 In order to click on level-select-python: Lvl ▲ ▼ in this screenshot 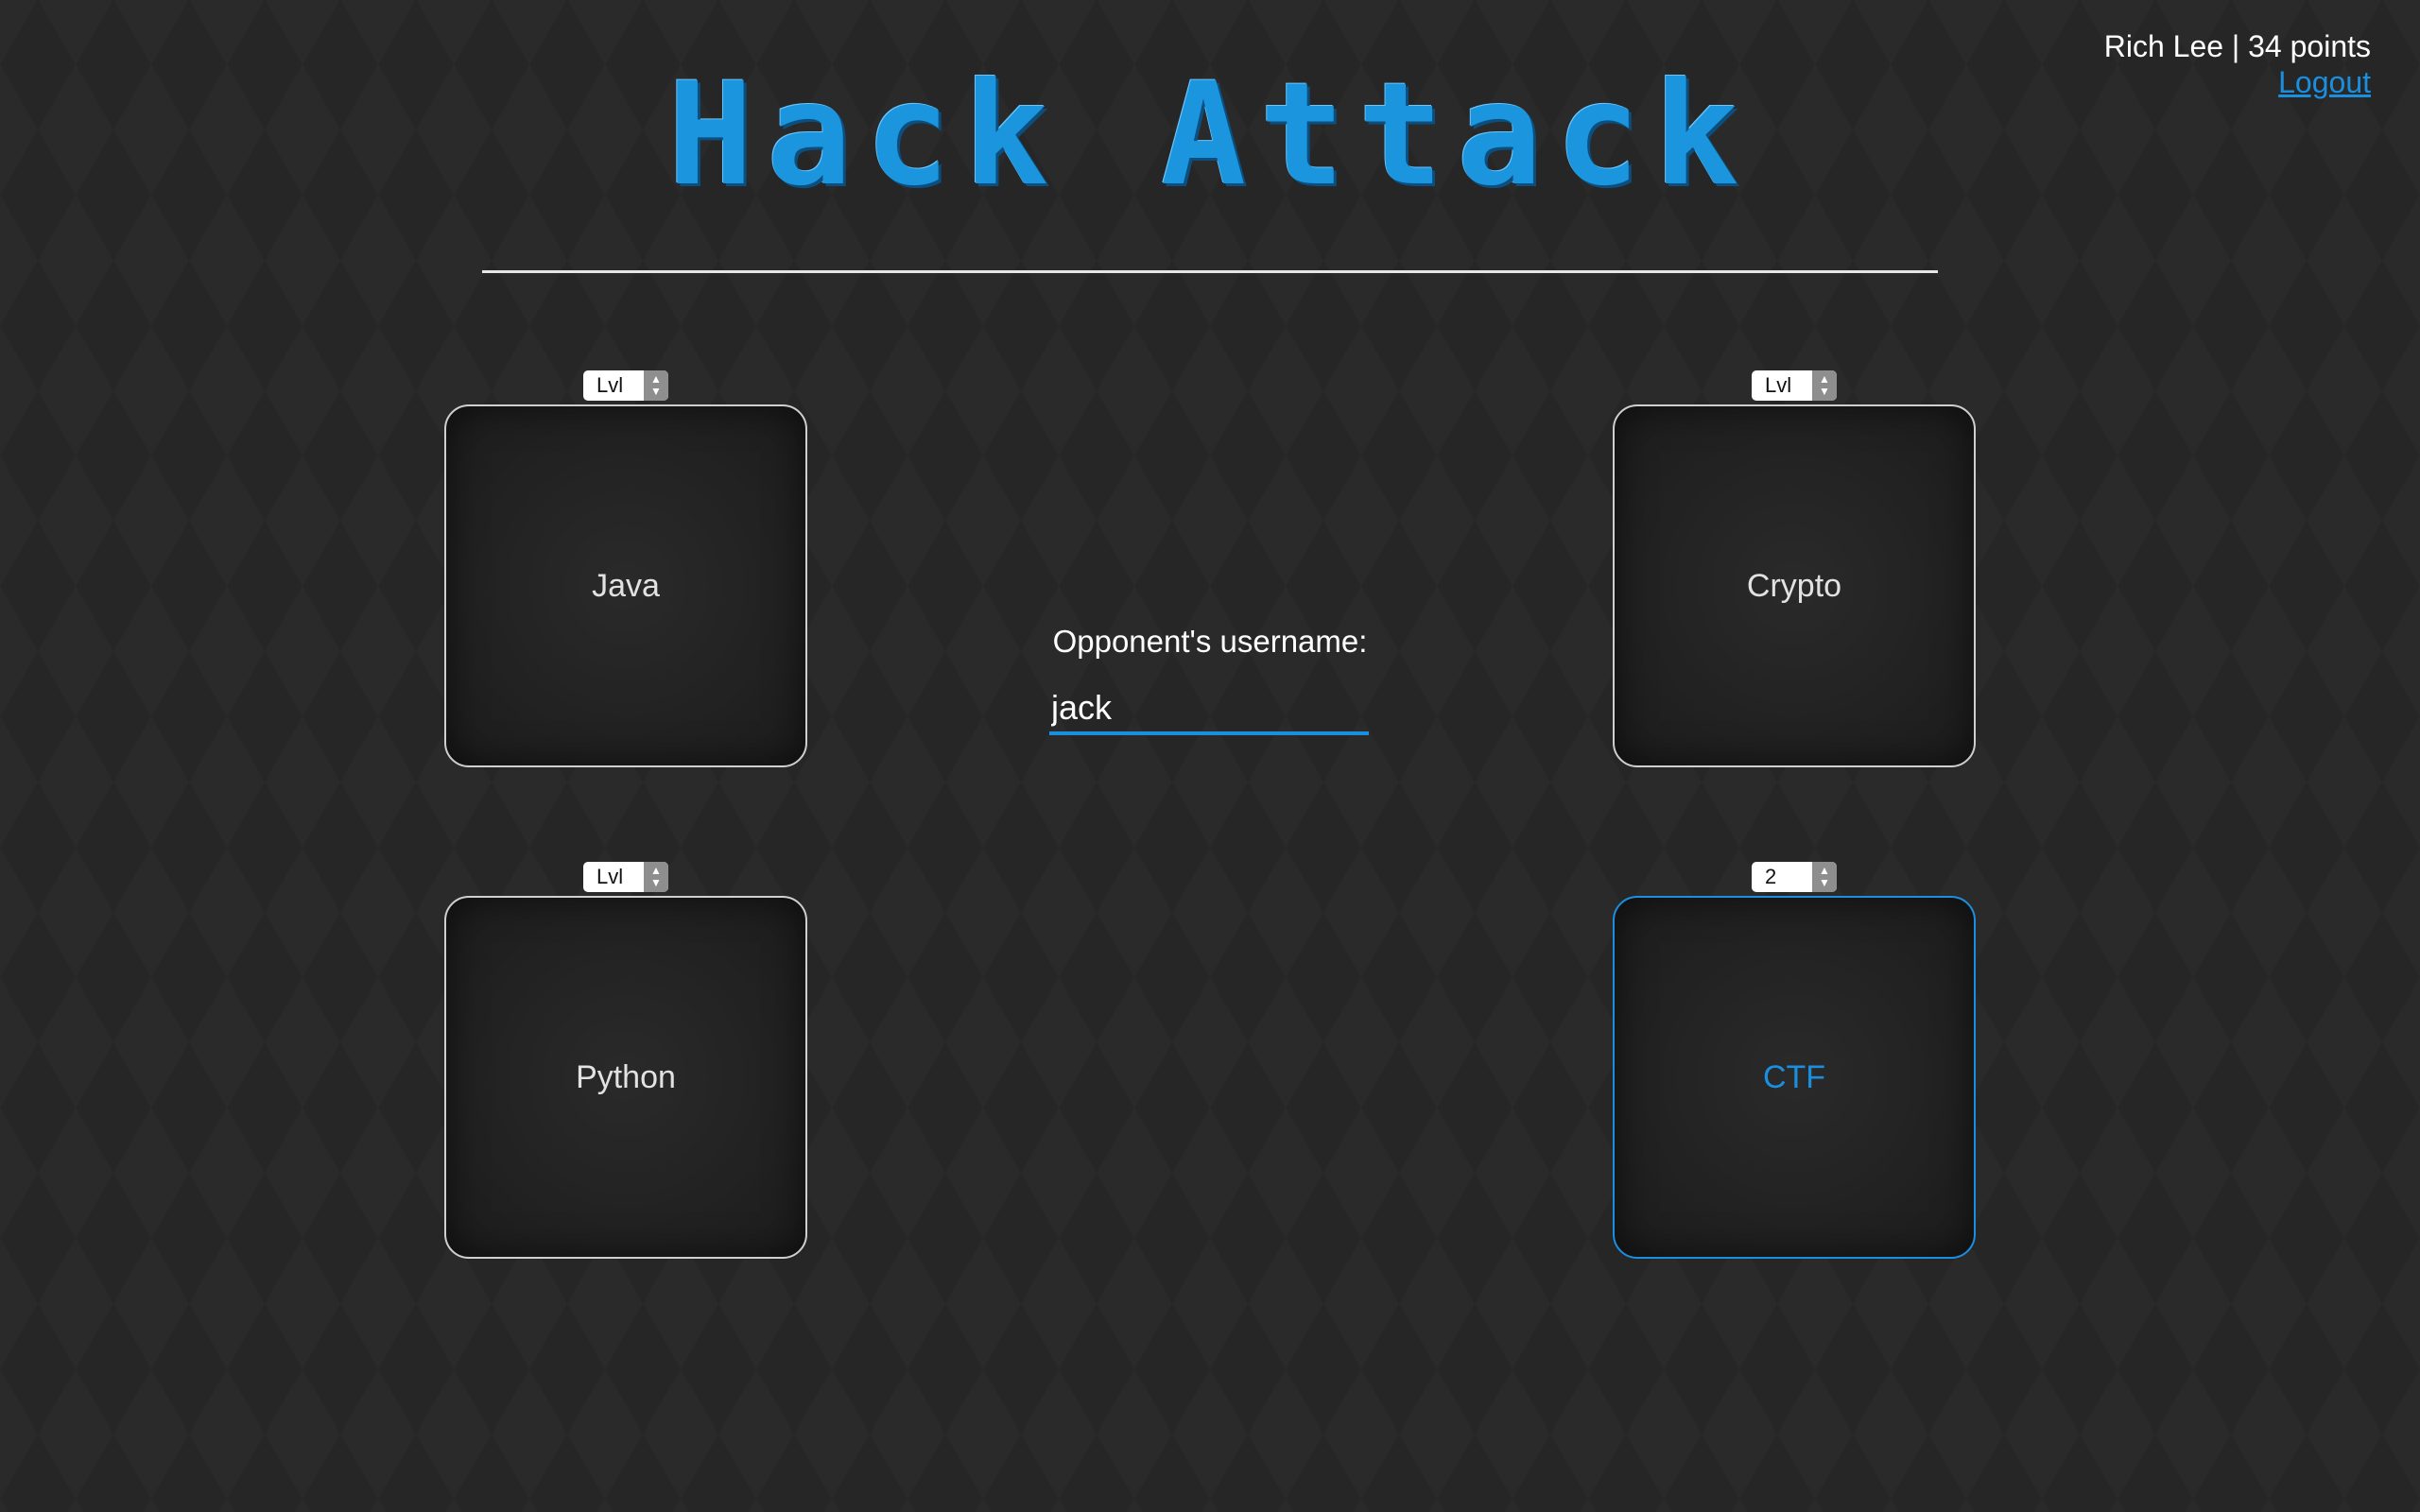, I will do `click(625, 877)`.